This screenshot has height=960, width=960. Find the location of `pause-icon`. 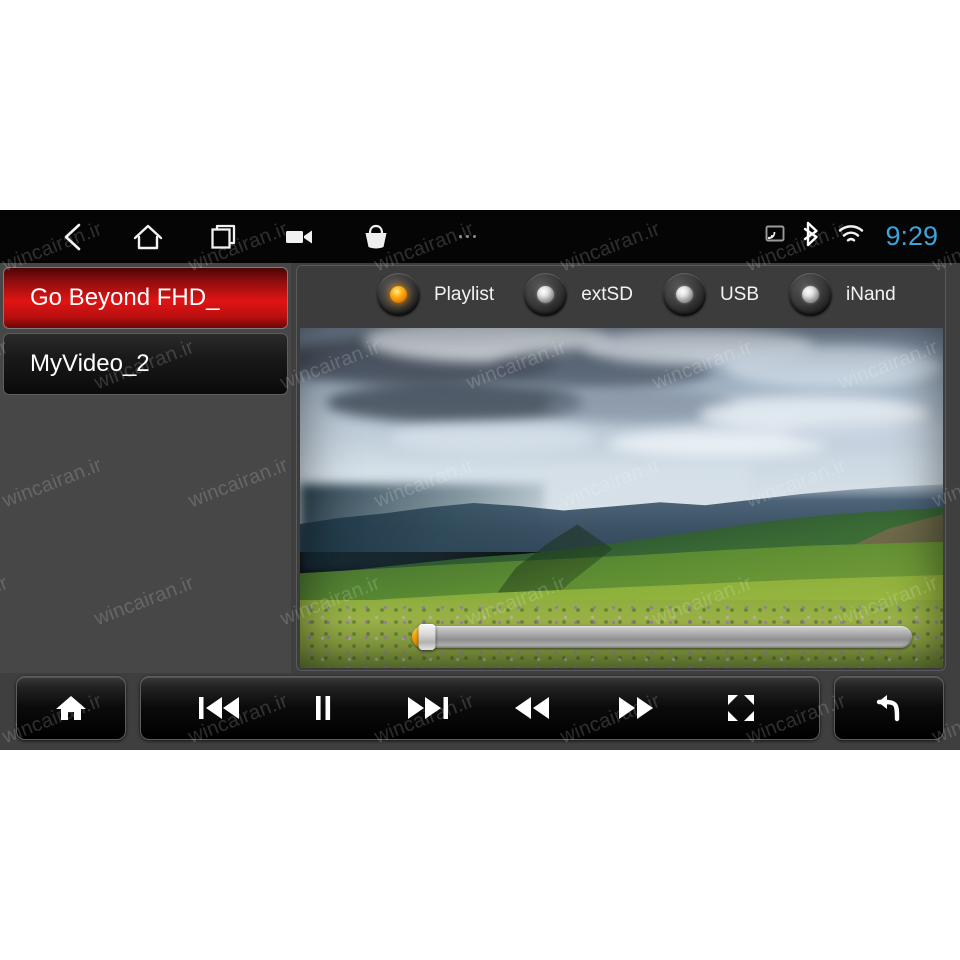

pause-icon is located at coordinates (323, 708).